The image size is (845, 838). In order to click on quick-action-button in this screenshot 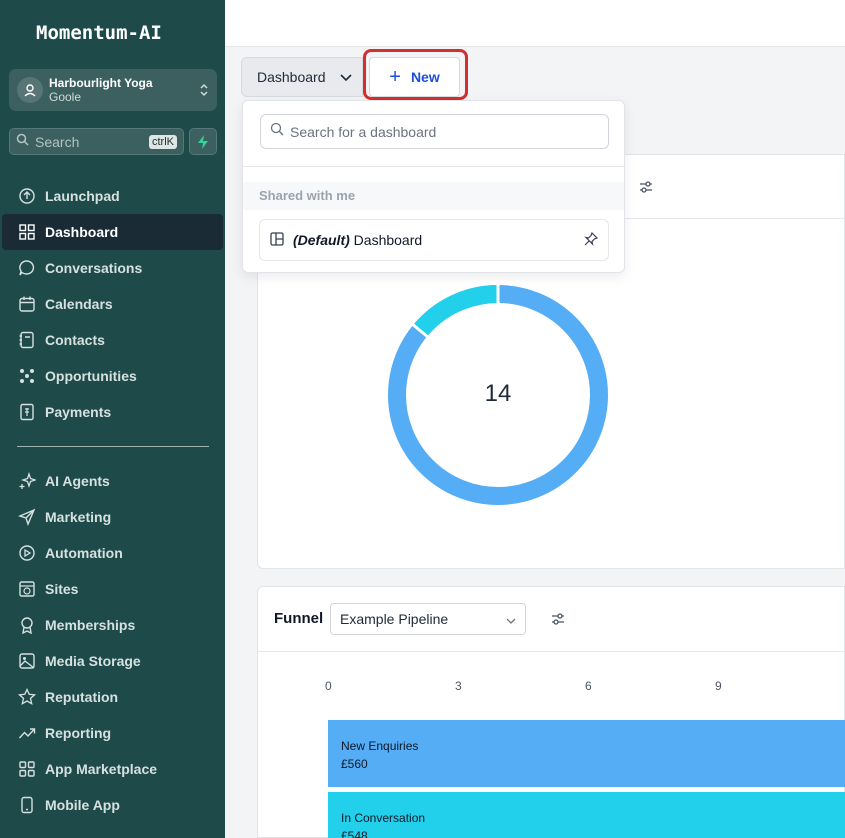, I will do `click(203, 141)`.